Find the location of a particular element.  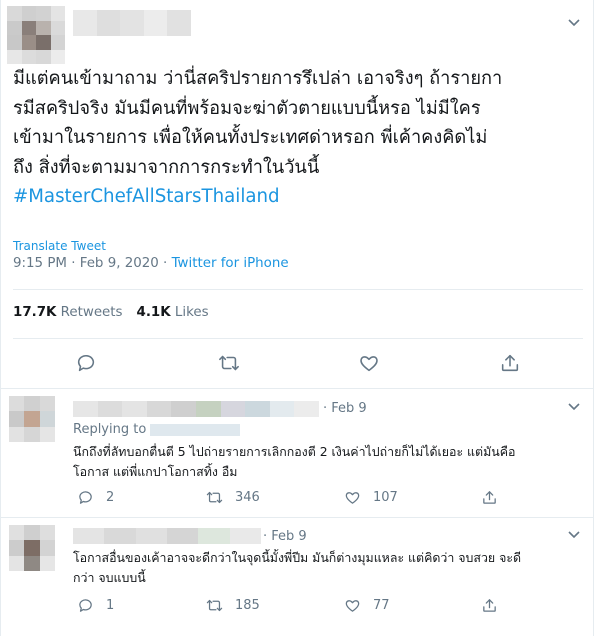

tweet-stats: 17.7K Retweets 4.1K Likes is located at coordinates (111, 312).